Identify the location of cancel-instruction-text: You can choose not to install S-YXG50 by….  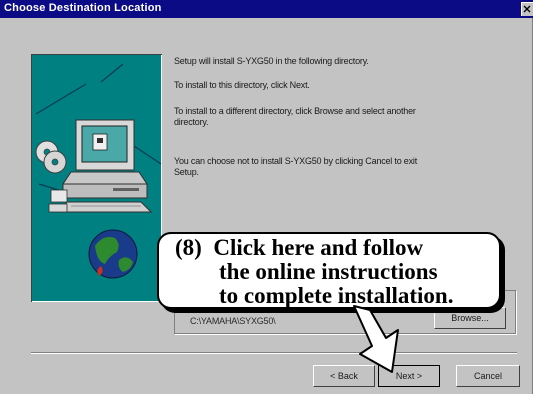
(296, 161).